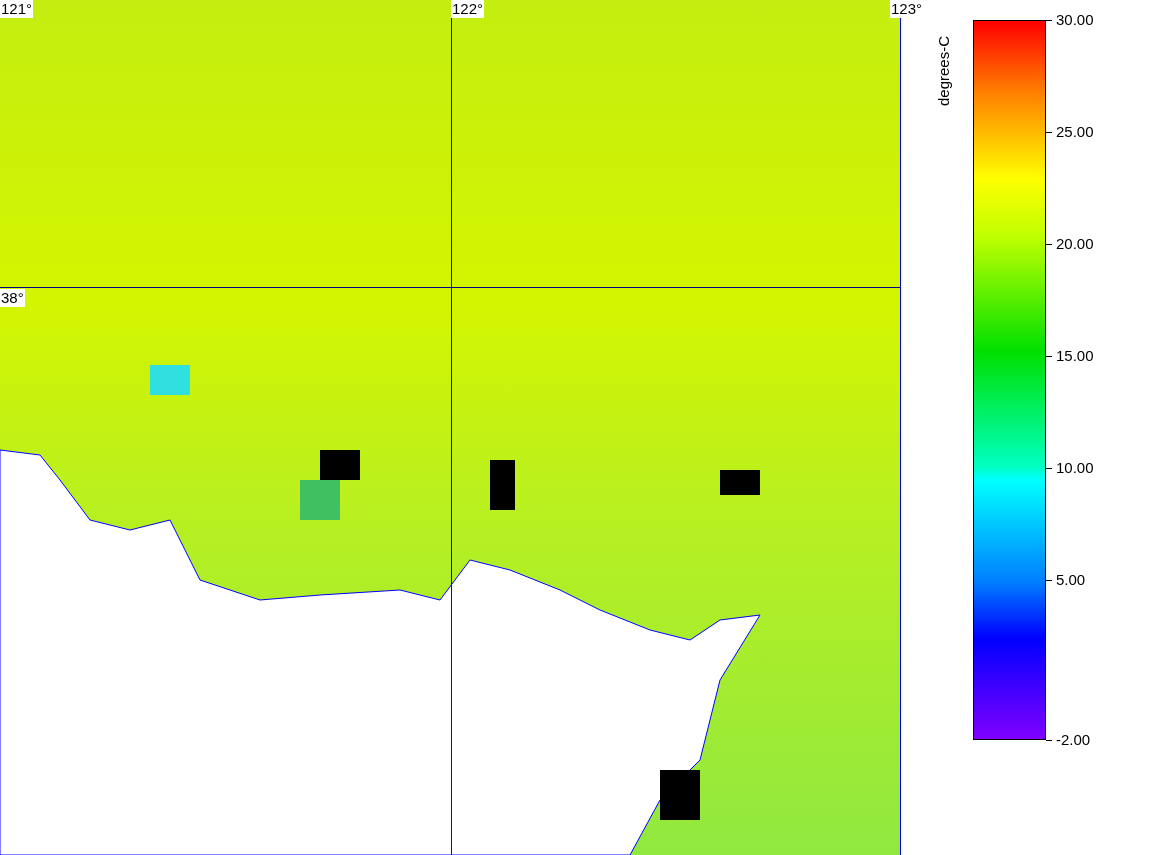  What do you see at coordinates (17, 9) in the screenshot?
I see `longitude-label: 121°` at bounding box center [17, 9].